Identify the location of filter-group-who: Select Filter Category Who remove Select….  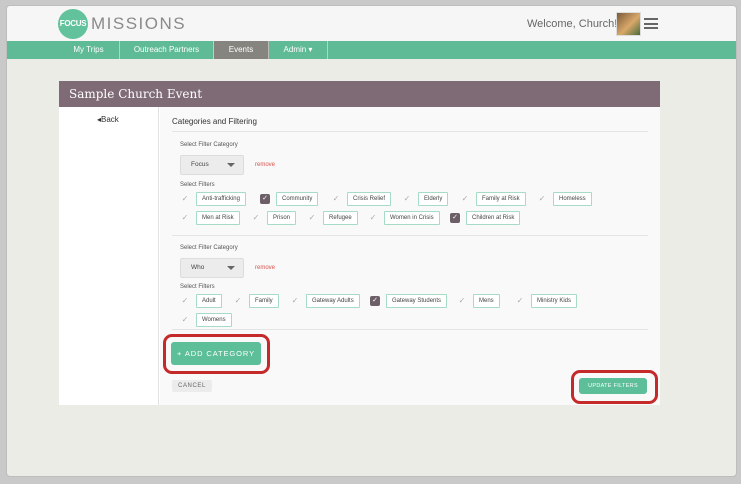
(410, 285).